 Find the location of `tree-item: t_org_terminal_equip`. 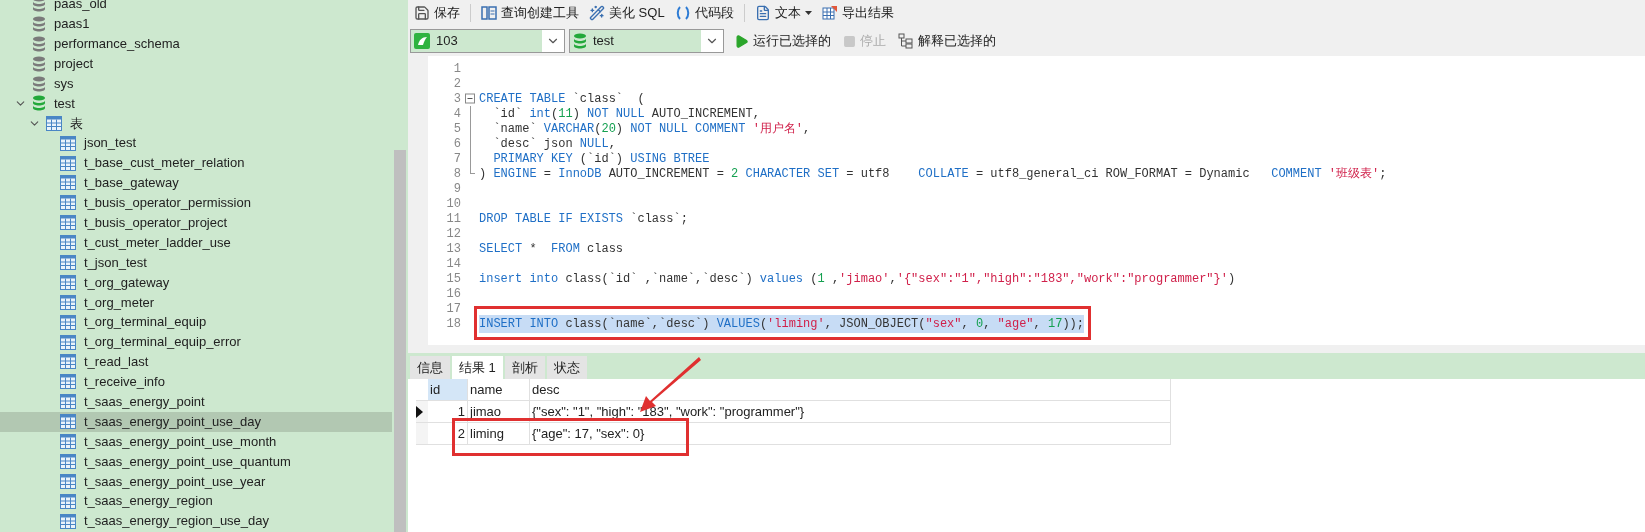

tree-item: t_org_terminal_equip is located at coordinates (196, 322).